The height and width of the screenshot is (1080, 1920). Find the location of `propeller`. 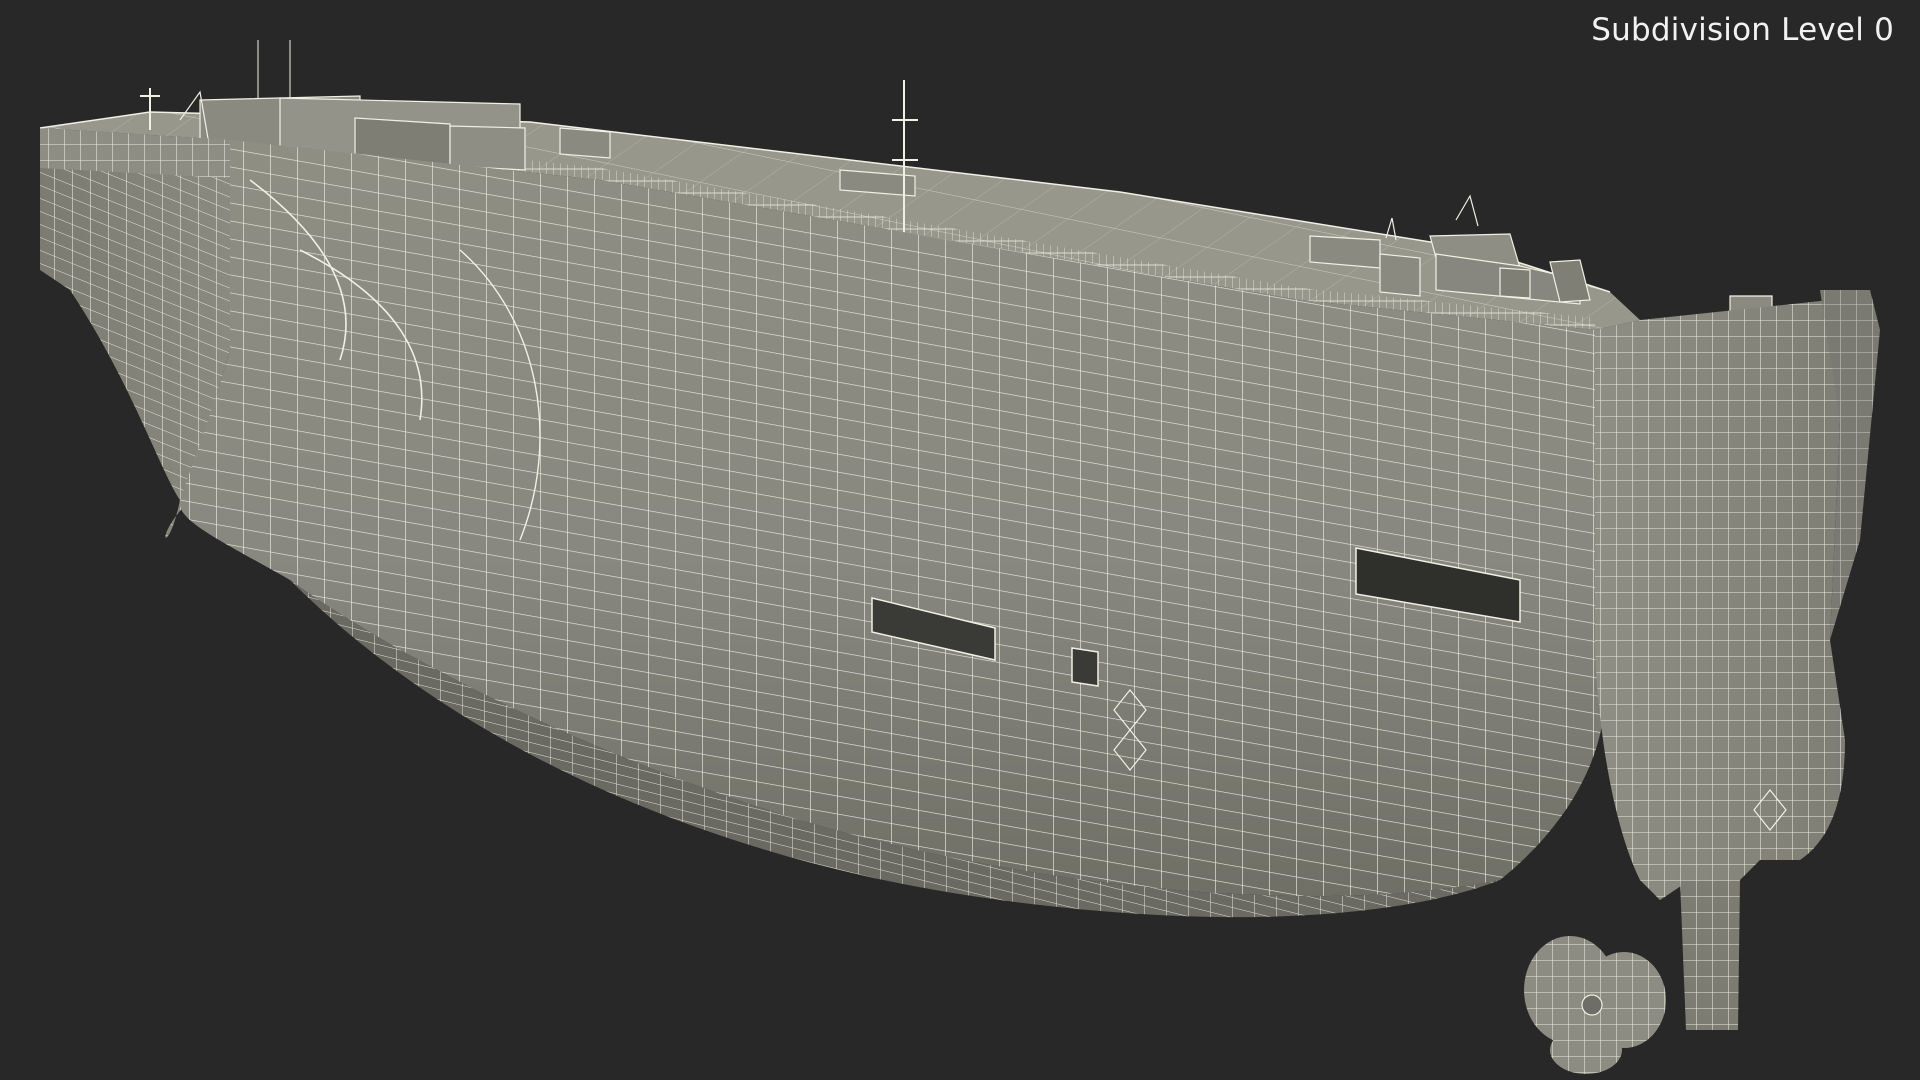

propeller is located at coordinates (1595, 1005).